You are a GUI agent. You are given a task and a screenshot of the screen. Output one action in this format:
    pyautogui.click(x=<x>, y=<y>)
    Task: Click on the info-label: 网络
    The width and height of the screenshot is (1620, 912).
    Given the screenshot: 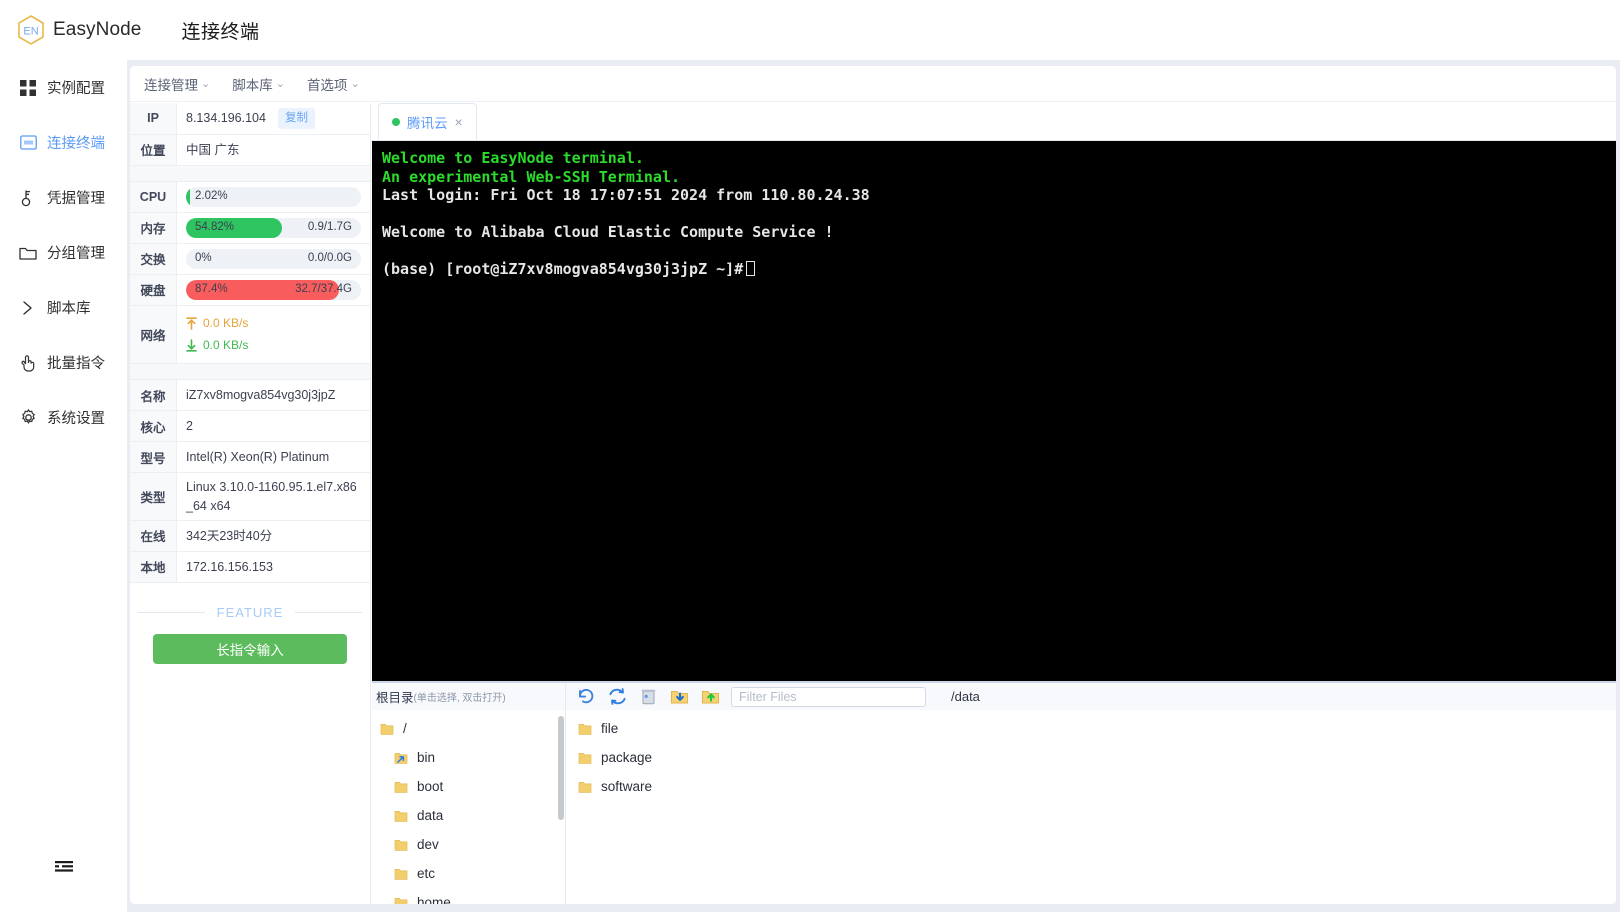 What is the action you would take?
    pyautogui.click(x=153, y=334)
    